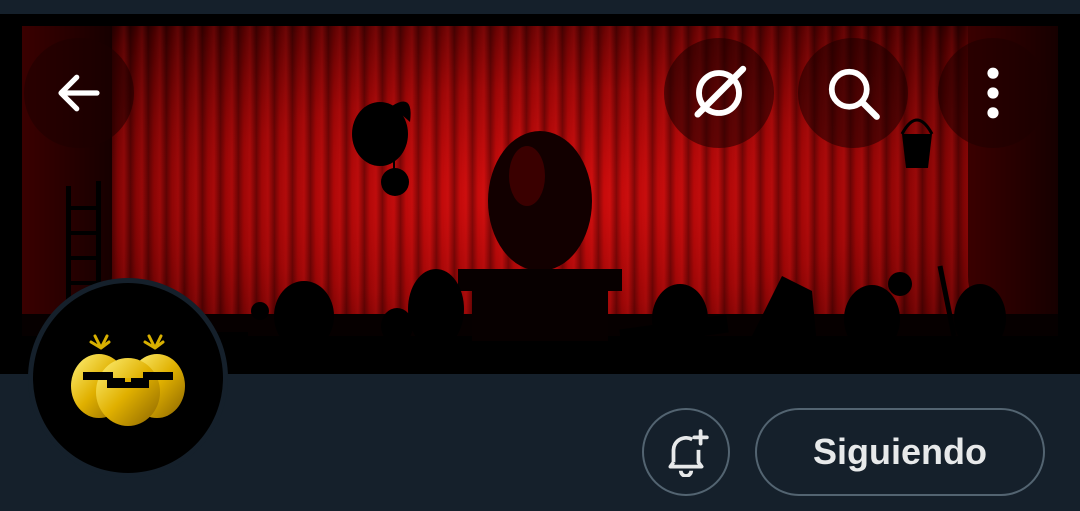 The image size is (1080, 511). I want to click on arrow-left-icon, so click(79, 93).